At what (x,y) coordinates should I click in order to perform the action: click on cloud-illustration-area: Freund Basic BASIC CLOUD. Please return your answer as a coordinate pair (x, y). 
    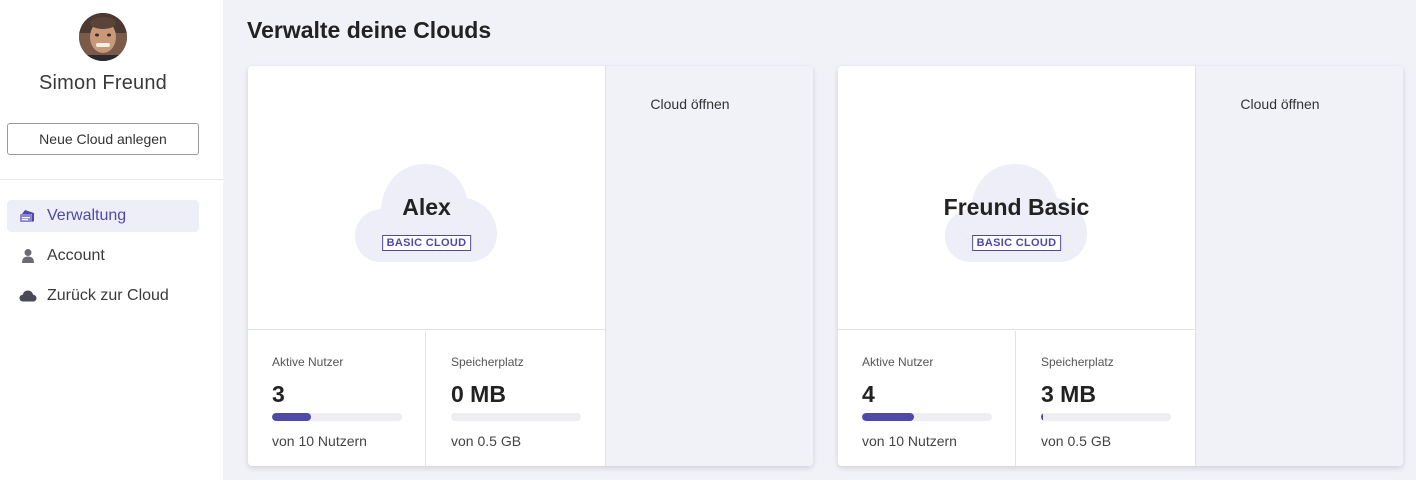
    Looking at the image, I should click on (1016, 198).